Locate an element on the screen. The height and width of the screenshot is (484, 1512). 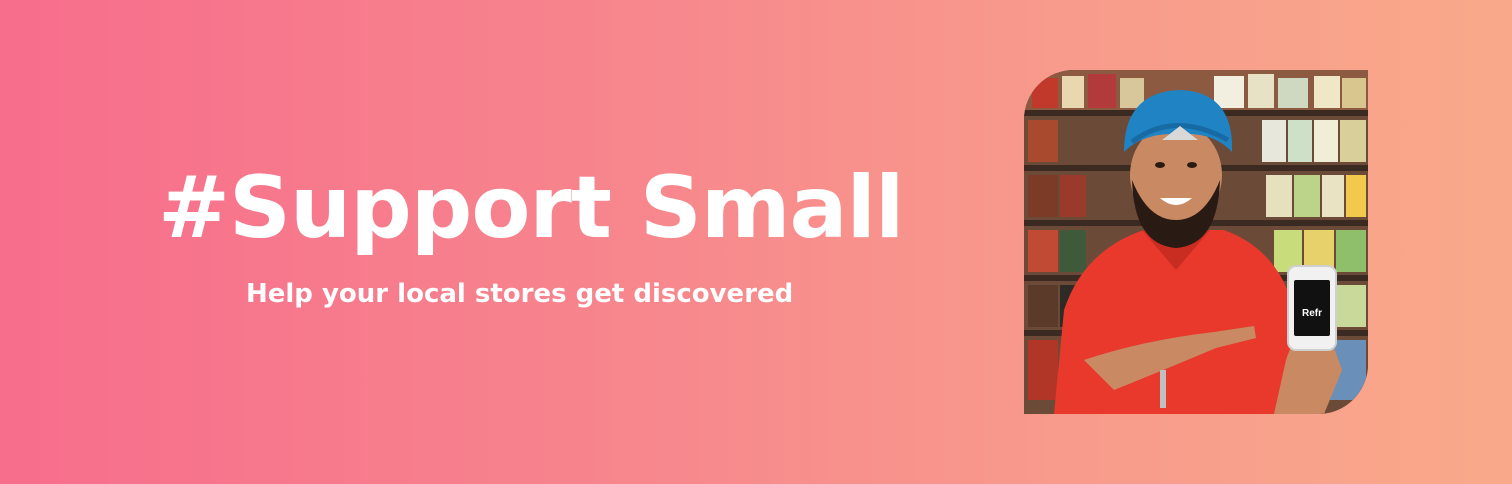
hero-subline: Help your local stores get discovered is located at coordinates (520, 294).